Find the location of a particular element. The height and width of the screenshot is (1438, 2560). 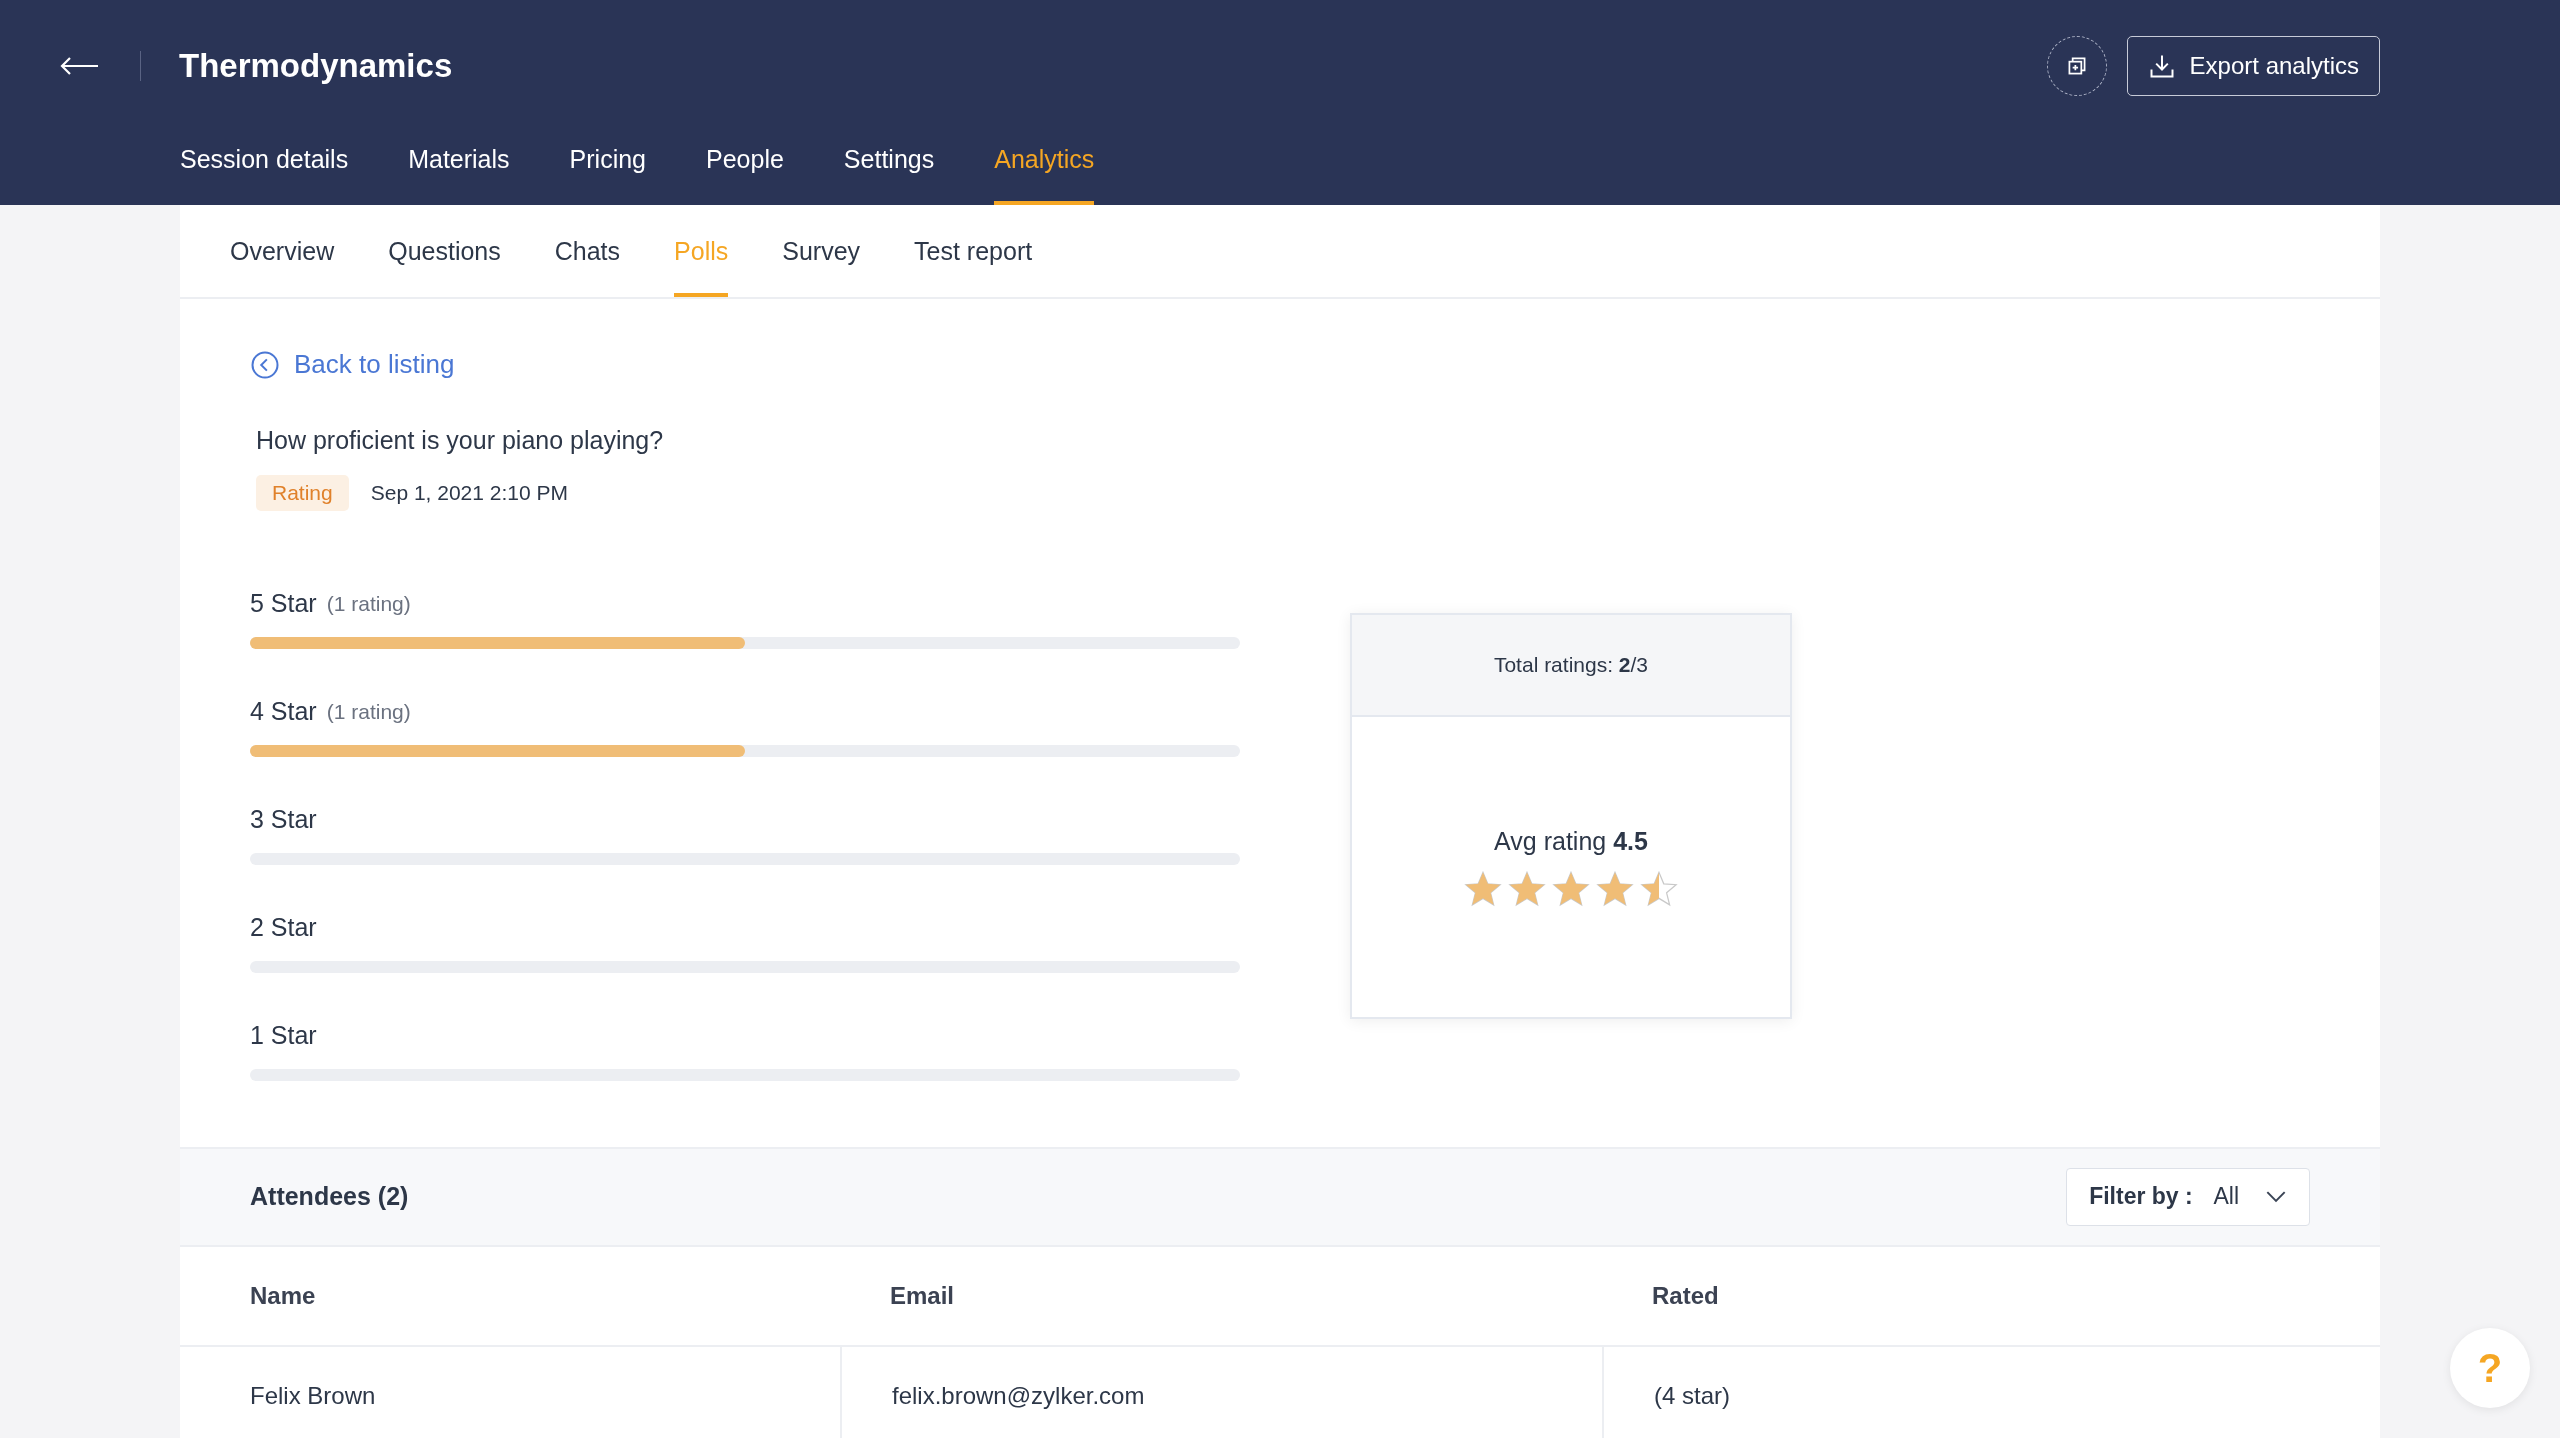

back-to-listing-link: Back to listing is located at coordinates (352, 364).